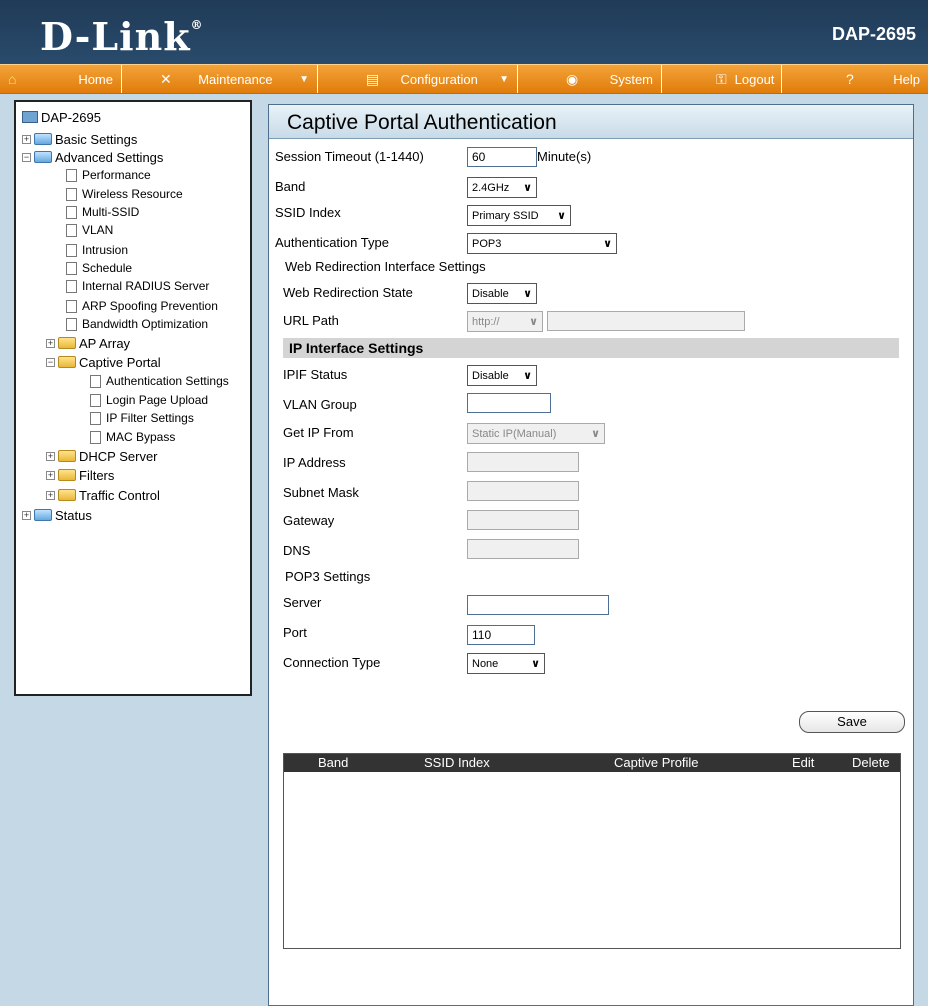 The width and height of the screenshot is (928, 1006). What do you see at coordinates (349, 156) in the screenshot?
I see `session-timeout-label: Session Timeout (1-1440)` at bounding box center [349, 156].